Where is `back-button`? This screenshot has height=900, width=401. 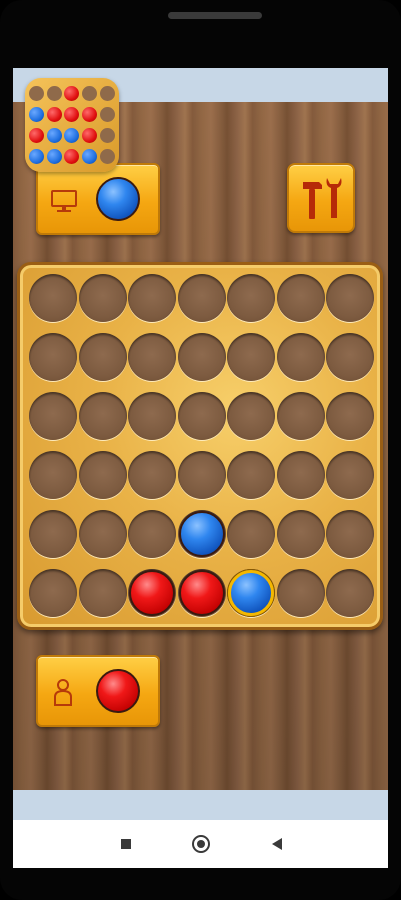 back-button is located at coordinates (277, 844).